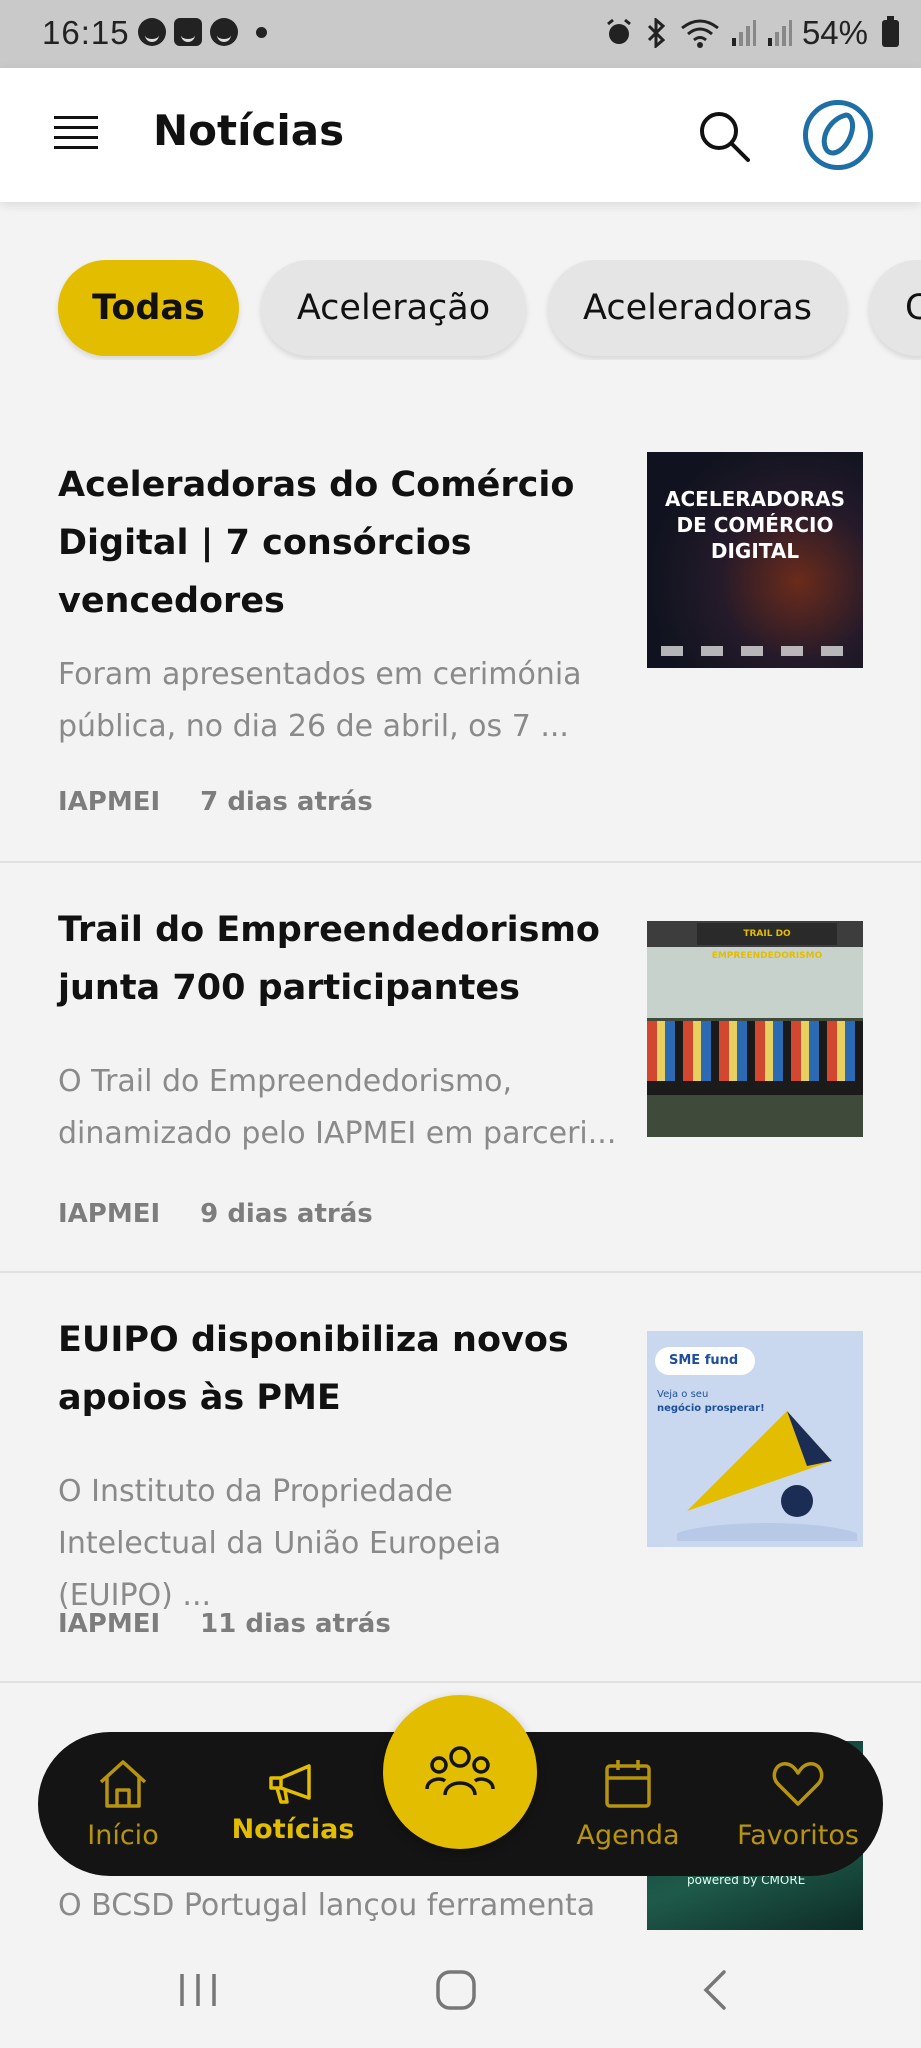 The height and width of the screenshot is (2048, 921). Describe the element at coordinates (834, 32) in the screenshot. I see `battery-percentage: 54%` at that location.